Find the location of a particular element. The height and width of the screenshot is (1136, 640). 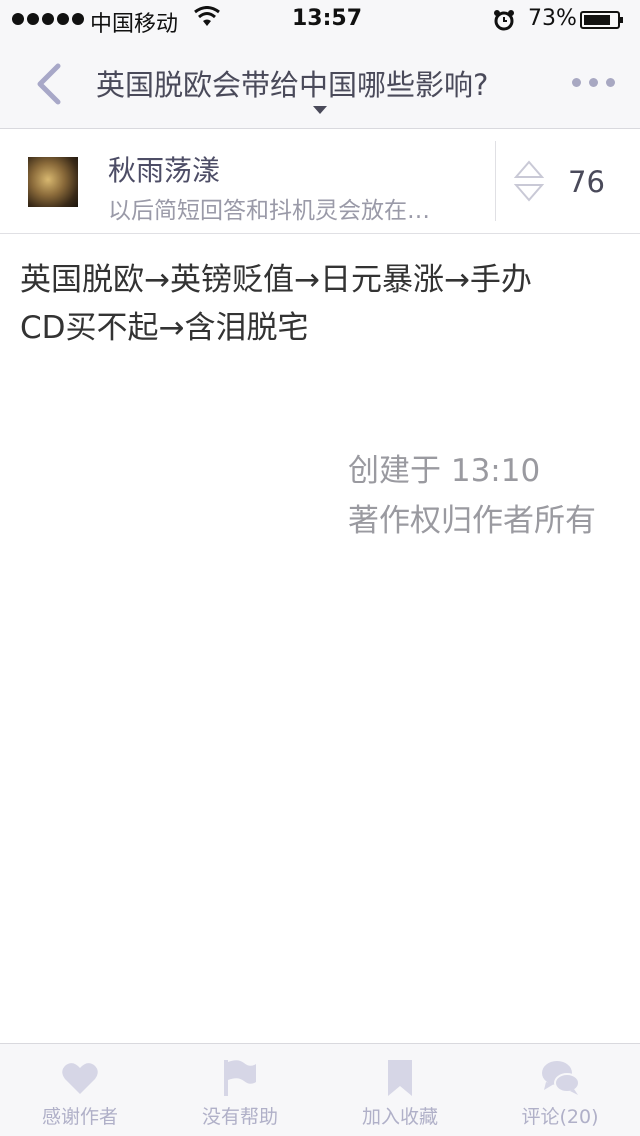

status-time: 13:57 is located at coordinates (327, 18).